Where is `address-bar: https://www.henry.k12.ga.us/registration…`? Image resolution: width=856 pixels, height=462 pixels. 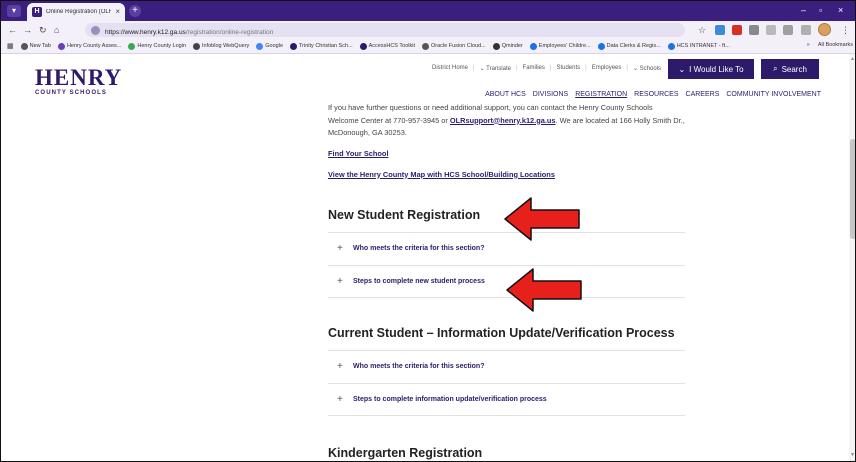
address-bar: https://www.henry.k12.ga.us/registration… is located at coordinates (385, 30).